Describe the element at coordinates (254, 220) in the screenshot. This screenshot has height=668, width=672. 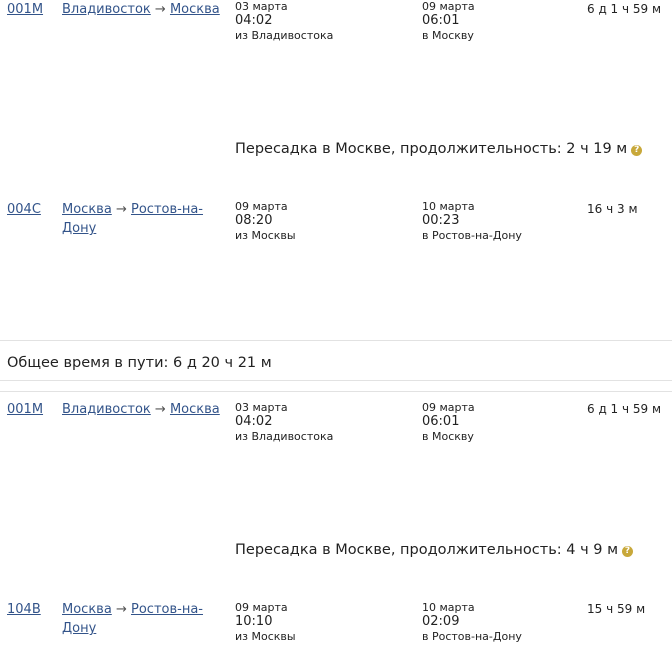
I see `departure-time: 08:20` at that location.